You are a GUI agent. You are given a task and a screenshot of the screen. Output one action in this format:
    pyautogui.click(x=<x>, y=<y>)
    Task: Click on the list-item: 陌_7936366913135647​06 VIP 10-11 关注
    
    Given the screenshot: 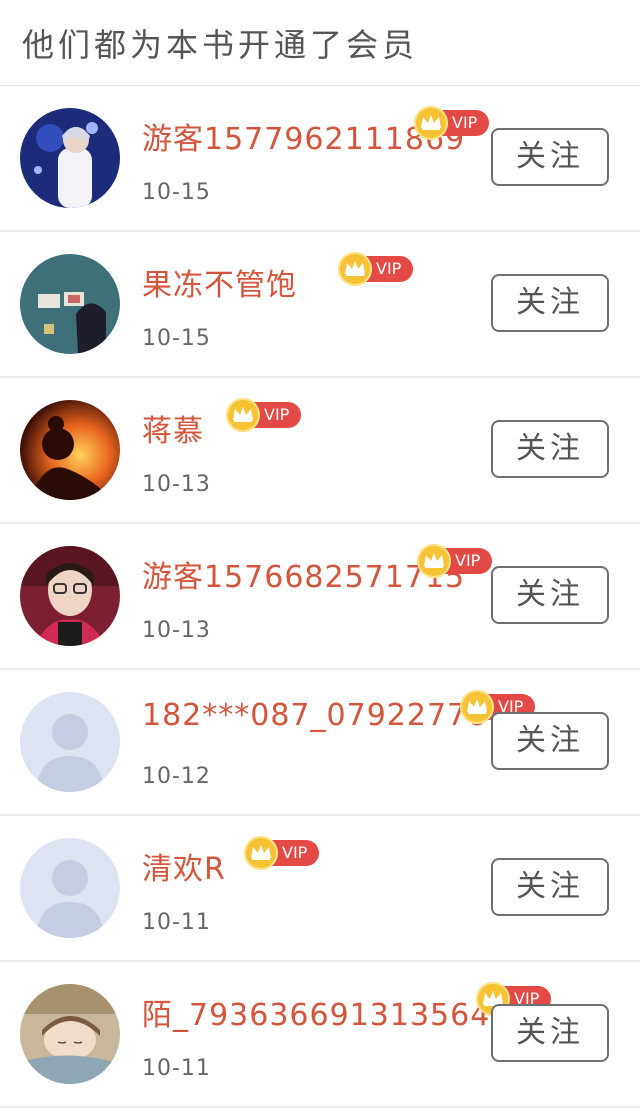 What is the action you would take?
    pyautogui.click(x=320, y=1035)
    